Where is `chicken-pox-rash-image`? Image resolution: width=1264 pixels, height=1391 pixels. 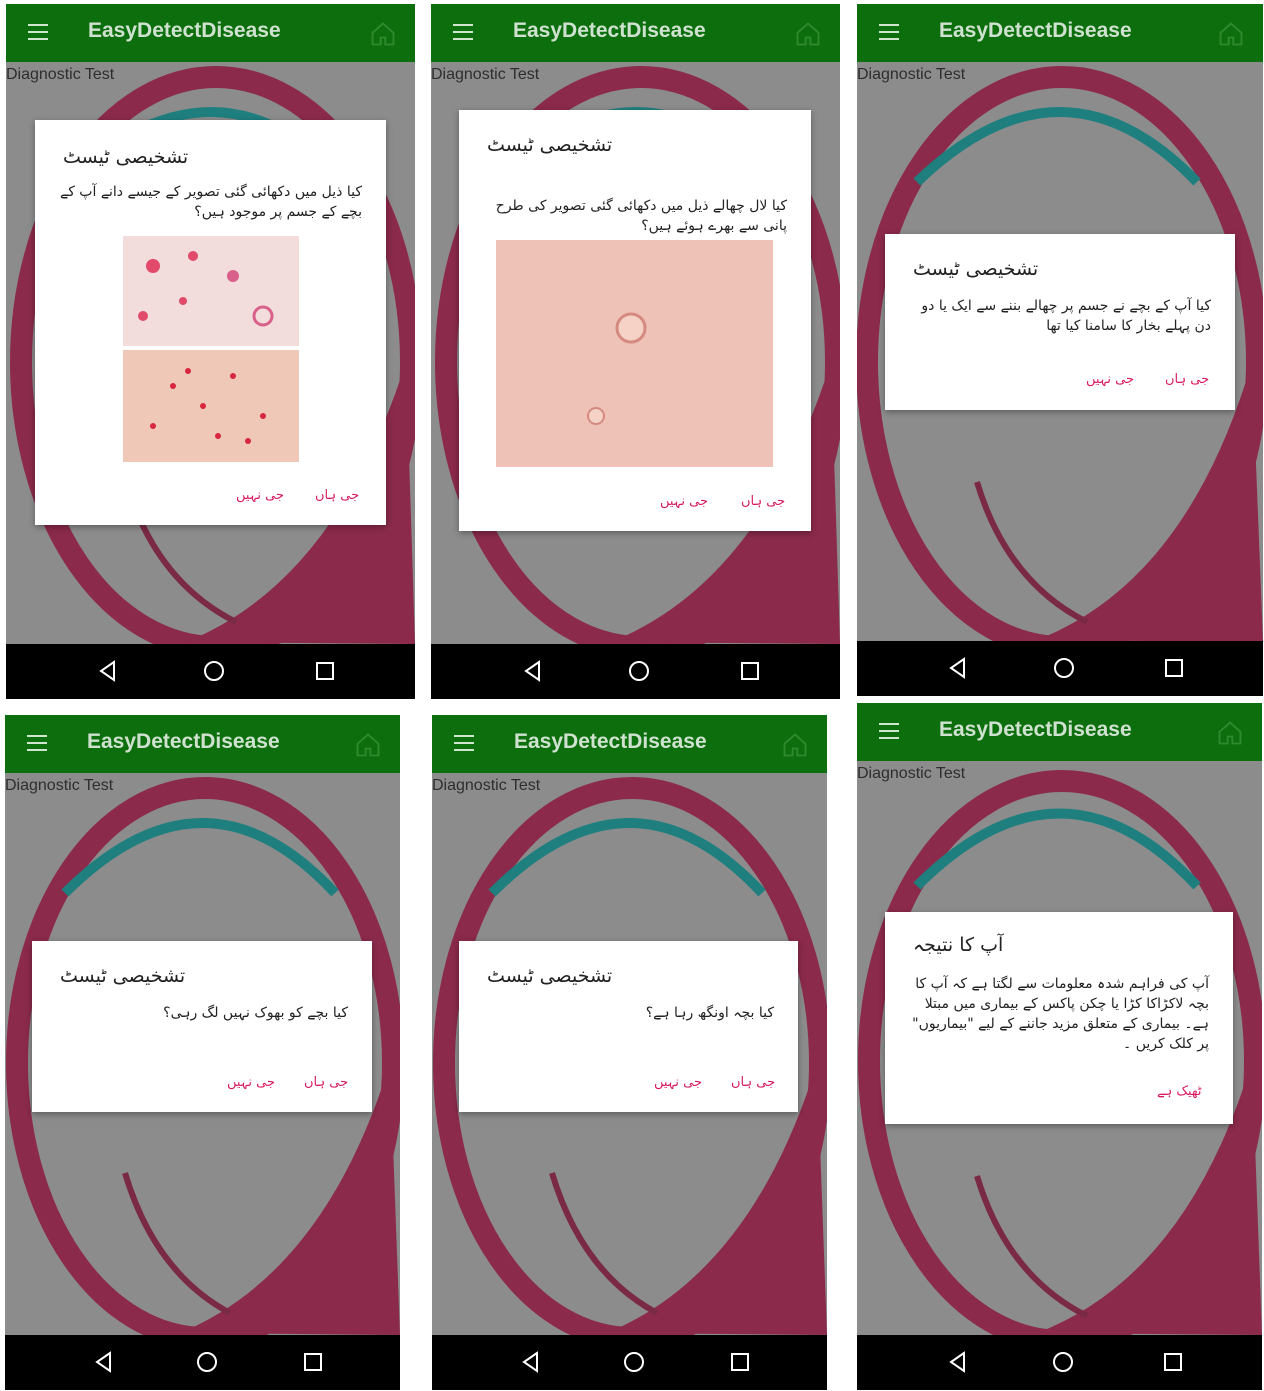
chicken-pox-rash-image is located at coordinates (211, 349).